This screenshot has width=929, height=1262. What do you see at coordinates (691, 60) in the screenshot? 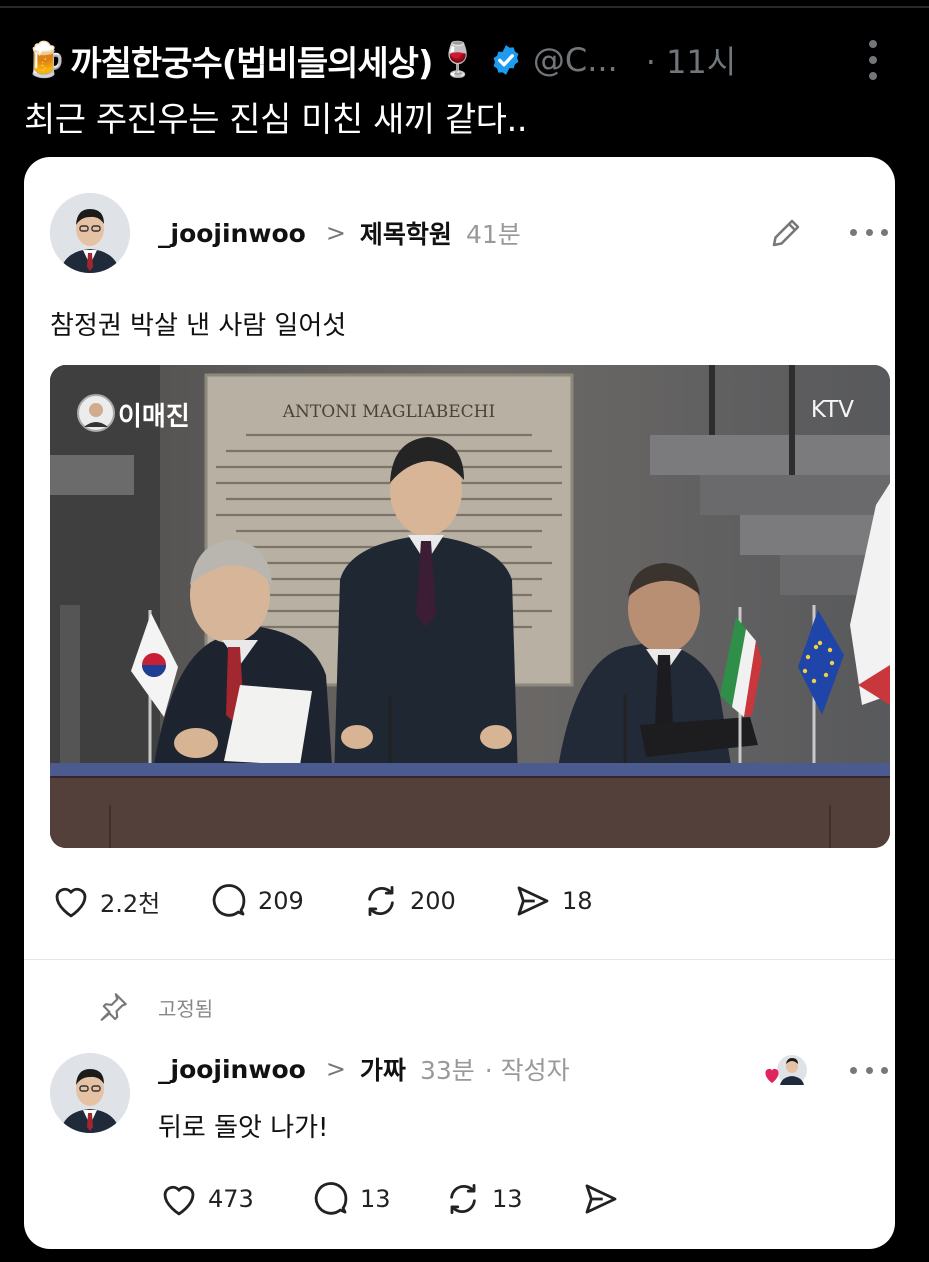
I see `tweet-time: · 11시` at bounding box center [691, 60].